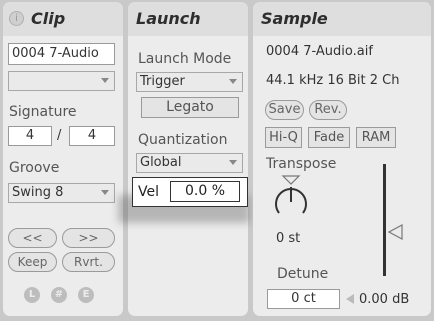  I want to click on groove-dropdown: Swing 8, so click(61, 193).